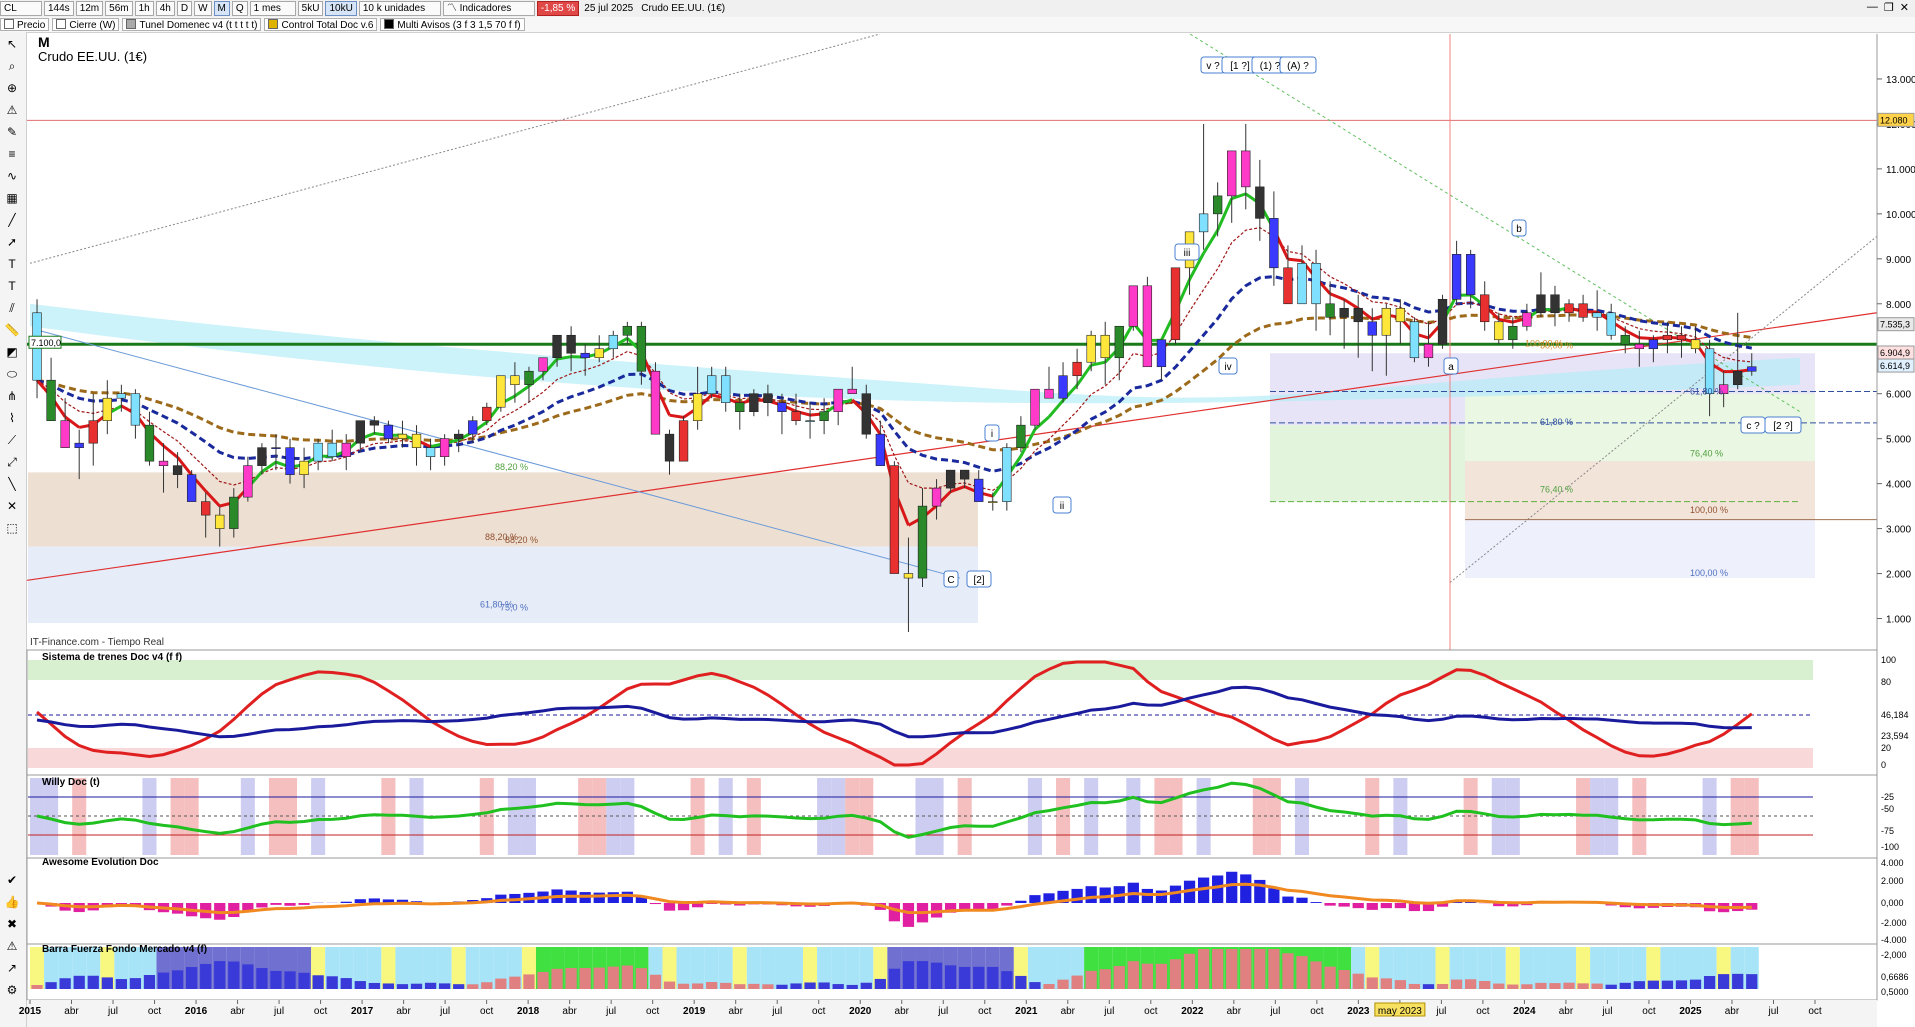 This screenshot has width=1915, height=1027. What do you see at coordinates (1026, 1011) in the screenshot?
I see `time-tick-label: 2021` at bounding box center [1026, 1011].